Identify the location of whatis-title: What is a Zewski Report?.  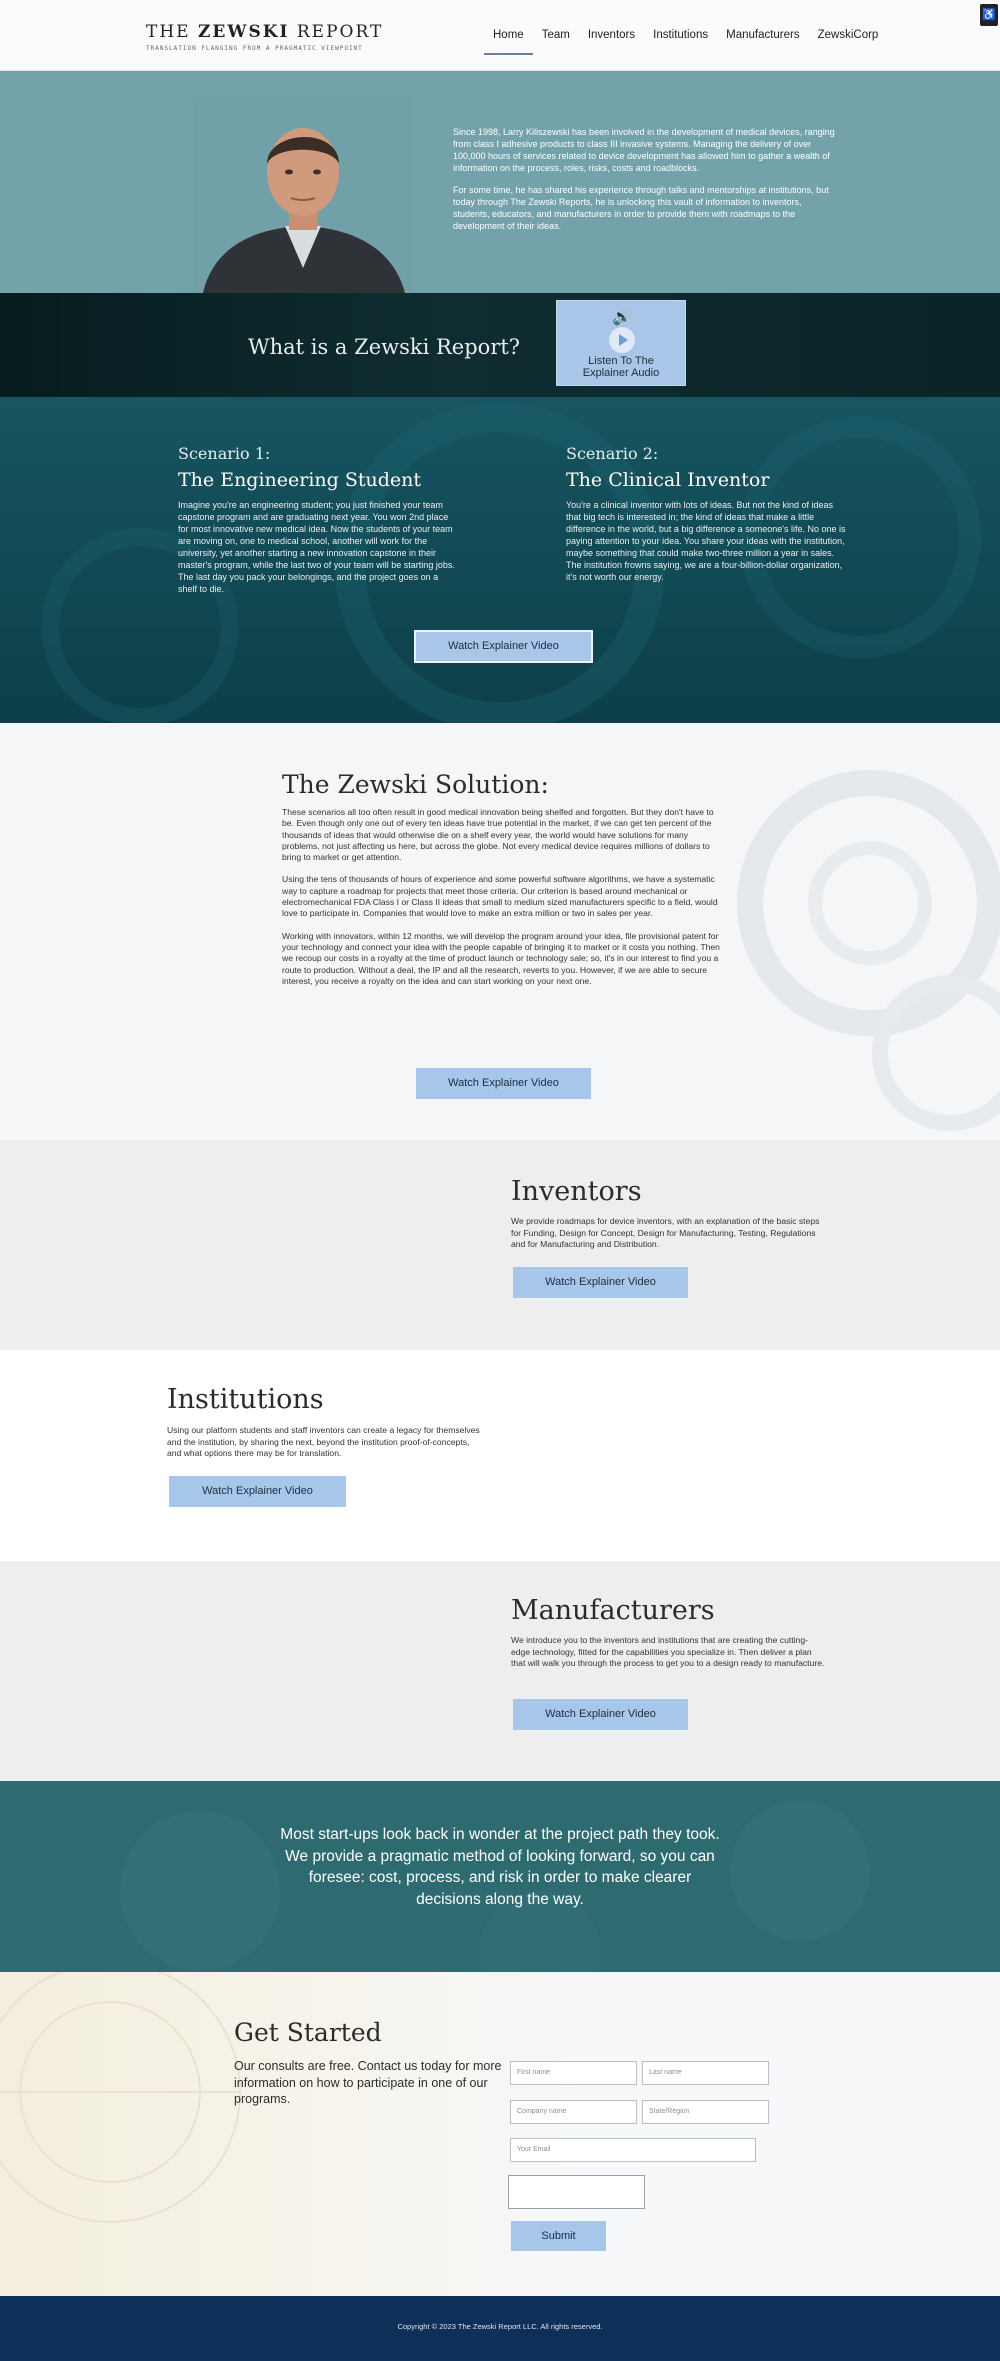
(384, 347).